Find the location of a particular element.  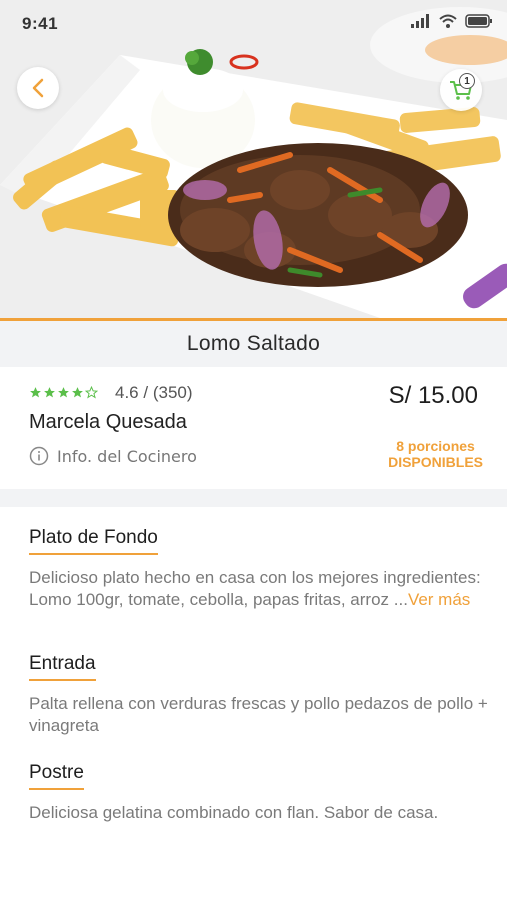

back-chevron-icon is located at coordinates (38, 88).